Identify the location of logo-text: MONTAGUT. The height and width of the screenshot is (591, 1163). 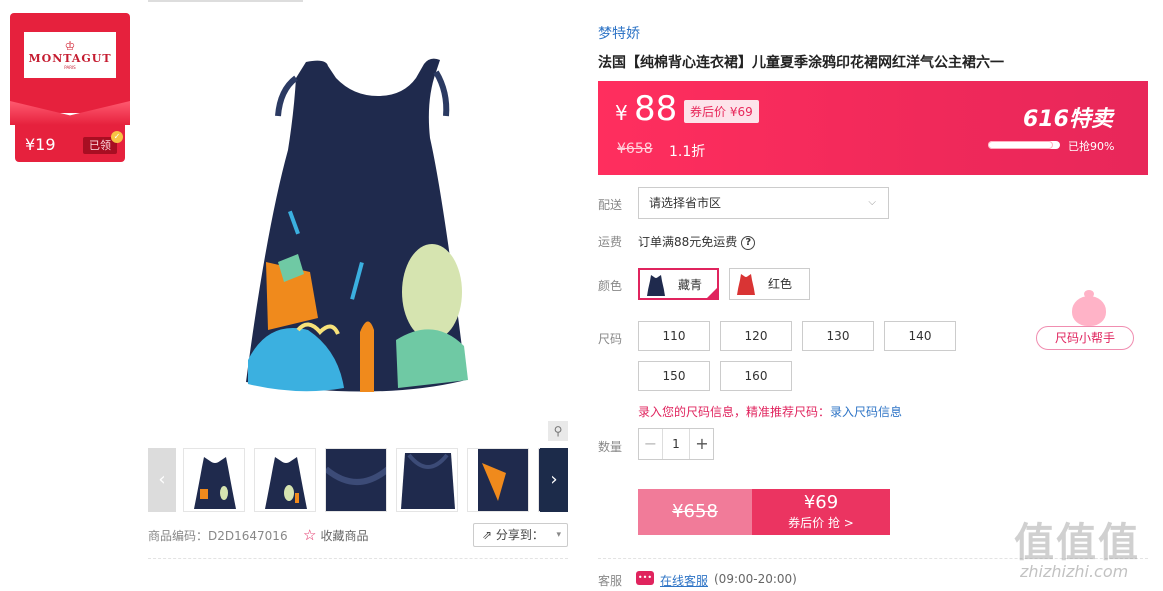
(70, 58).